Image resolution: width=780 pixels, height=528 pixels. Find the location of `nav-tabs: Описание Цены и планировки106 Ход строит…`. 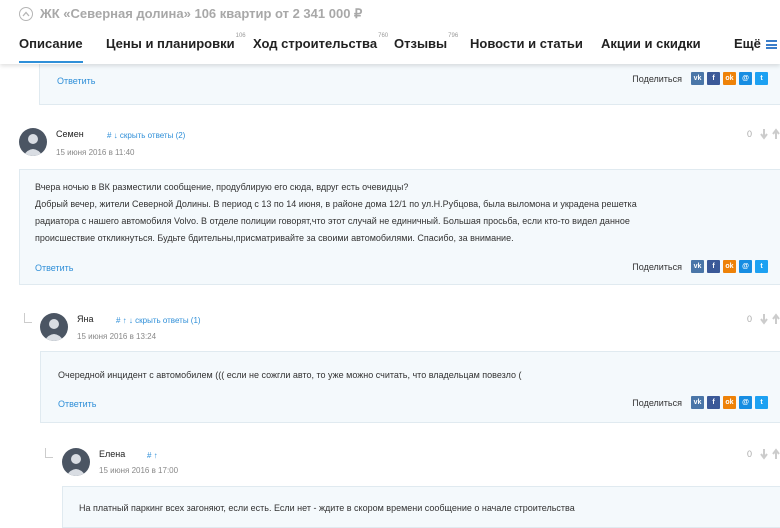

nav-tabs: Описание Цены и планировки106 Ход строит… is located at coordinates (390, 48).